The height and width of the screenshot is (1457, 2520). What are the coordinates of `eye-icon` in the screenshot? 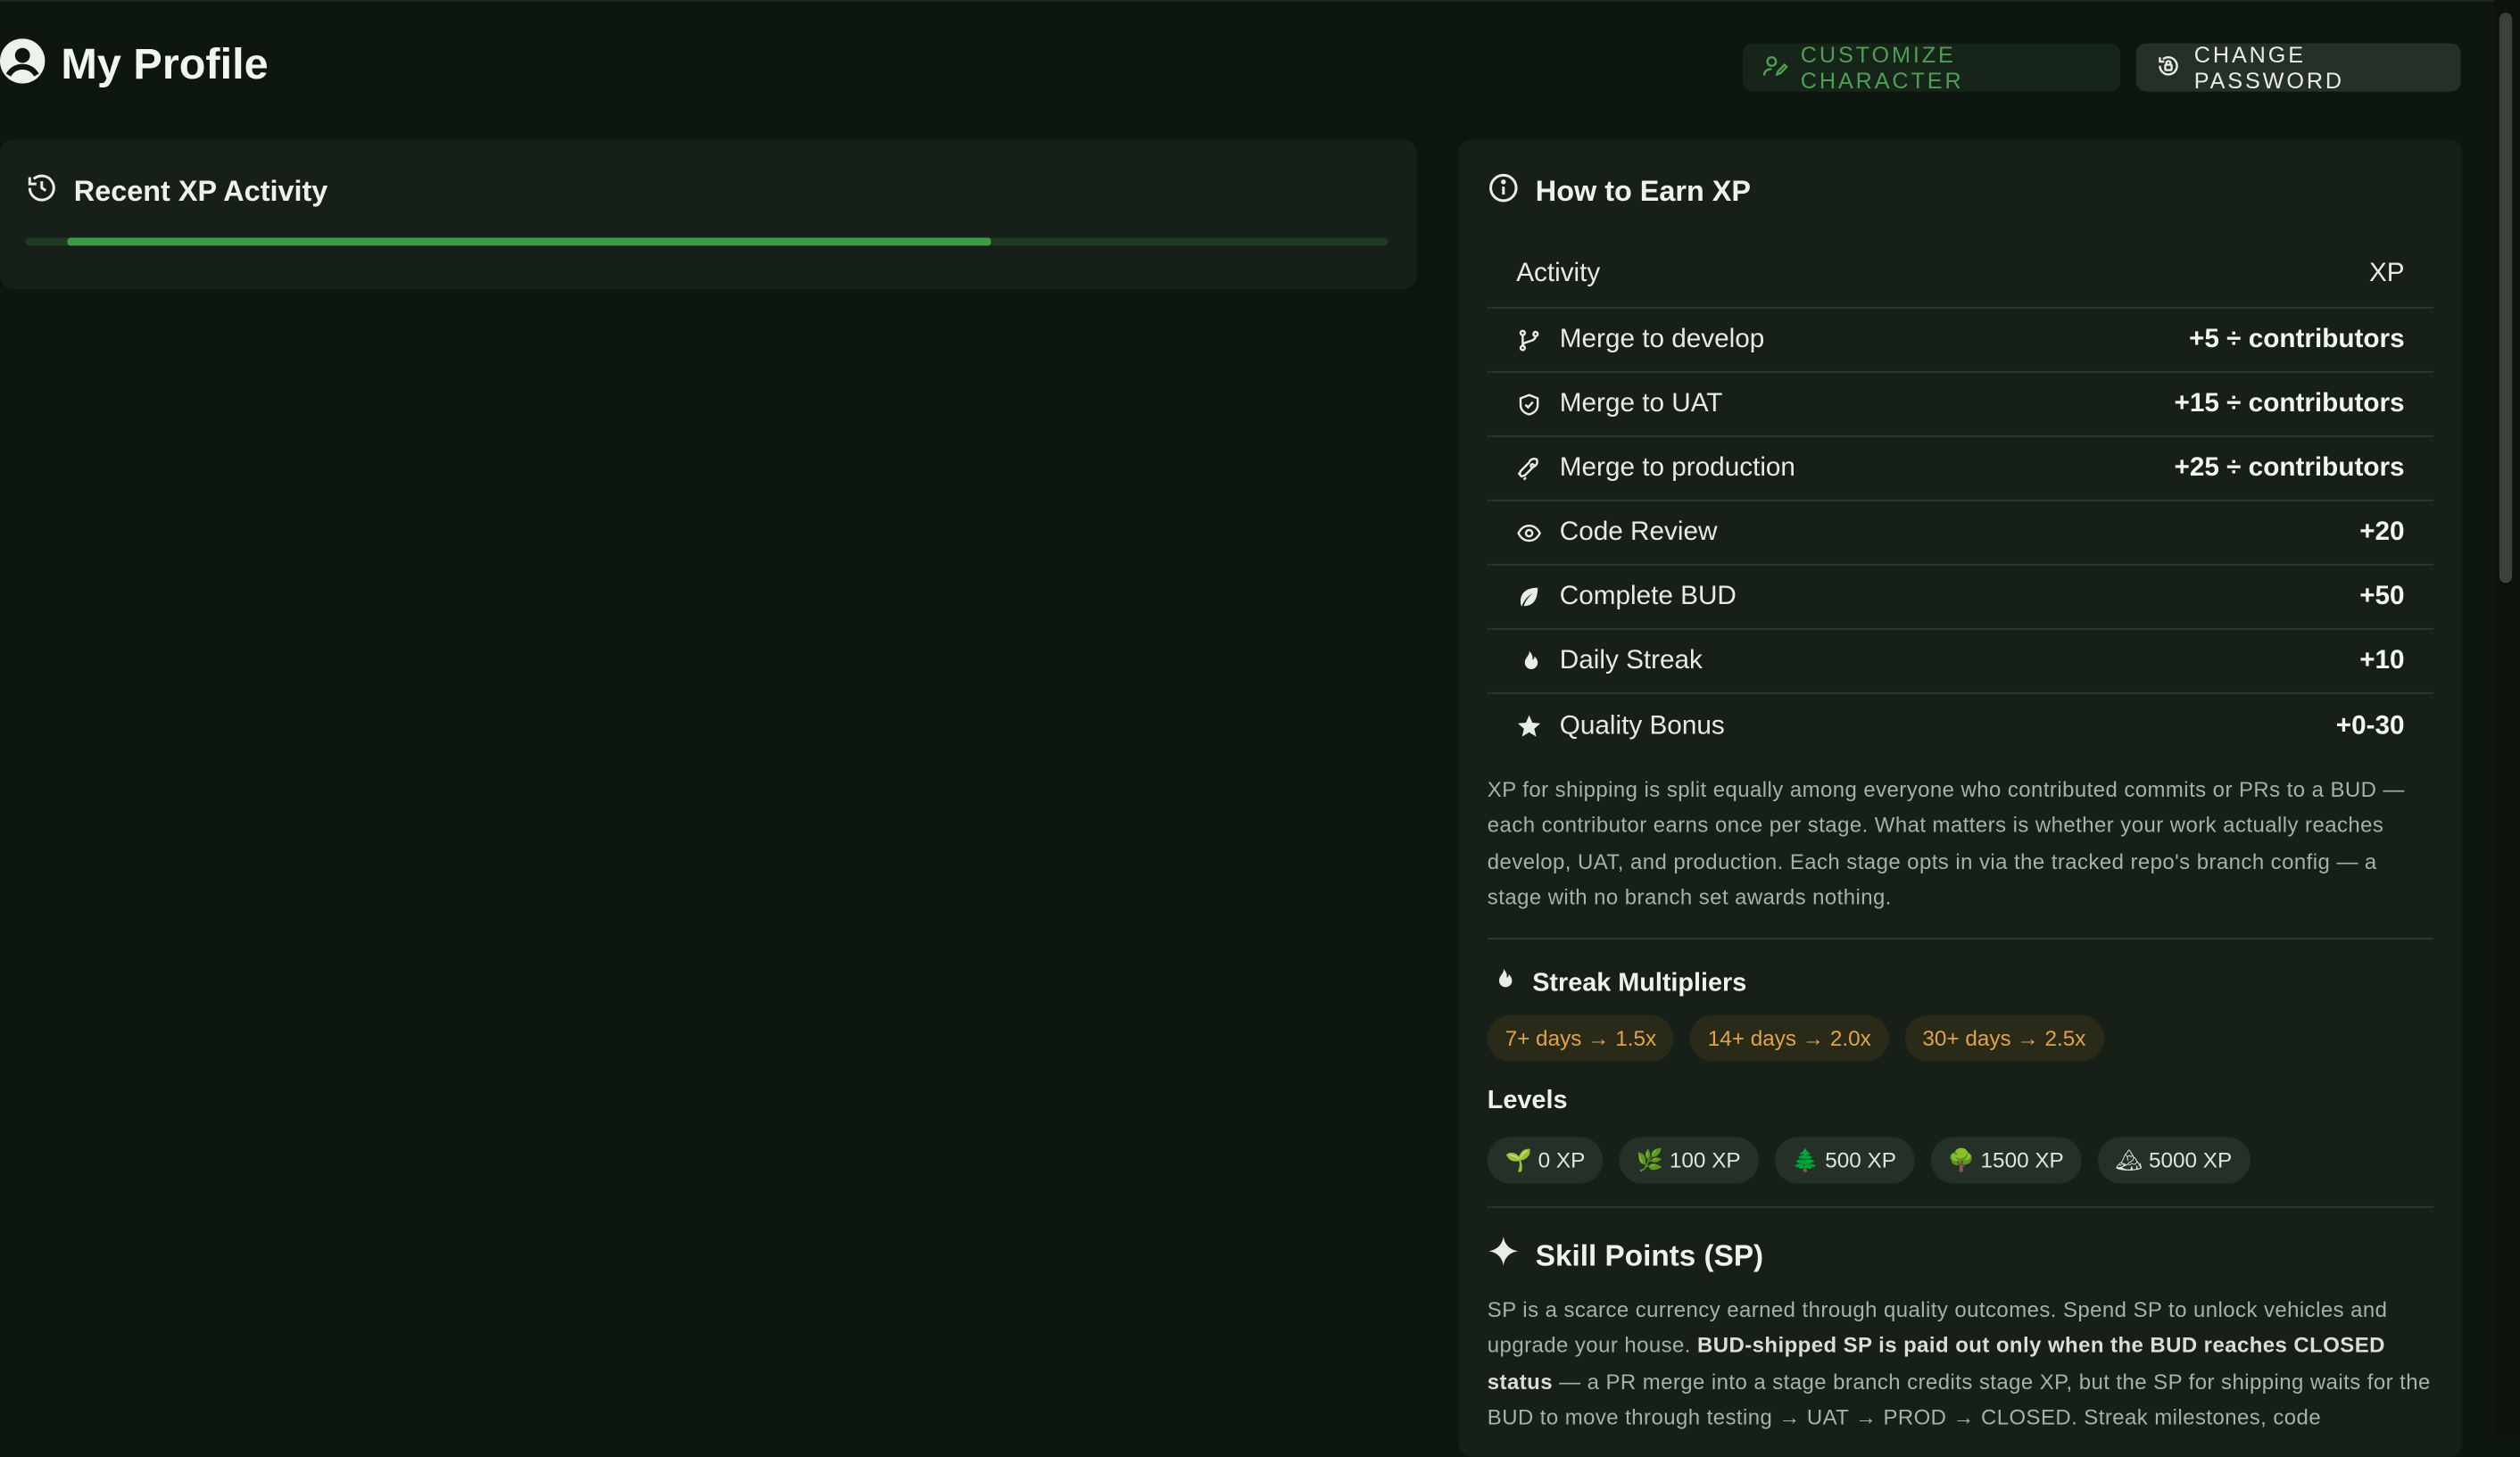 It's located at (1530, 532).